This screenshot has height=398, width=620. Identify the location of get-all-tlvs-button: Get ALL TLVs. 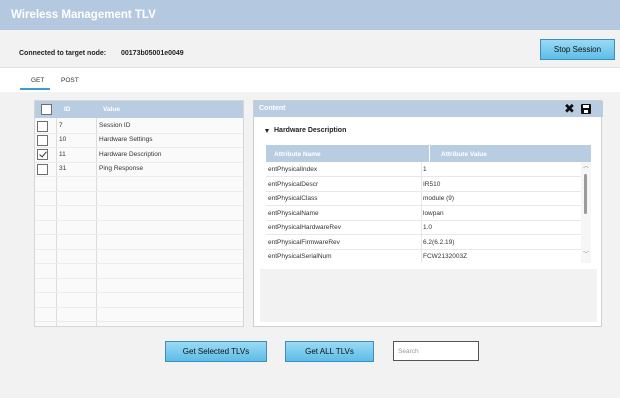
(329, 351).